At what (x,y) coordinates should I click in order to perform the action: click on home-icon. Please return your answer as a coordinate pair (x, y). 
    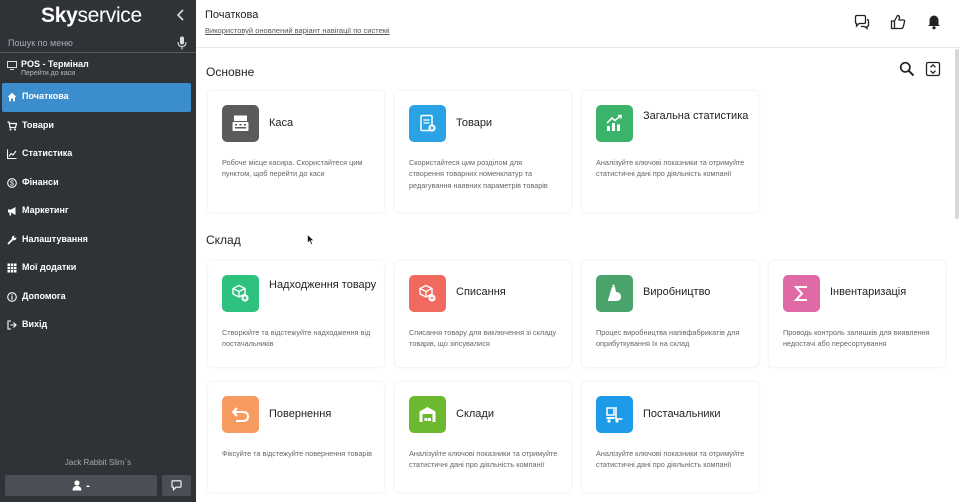
    Looking at the image, I should click on (12, 97).